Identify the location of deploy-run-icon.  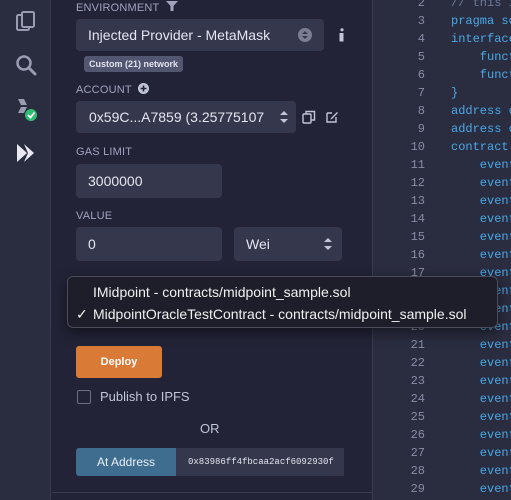
(26, 153).